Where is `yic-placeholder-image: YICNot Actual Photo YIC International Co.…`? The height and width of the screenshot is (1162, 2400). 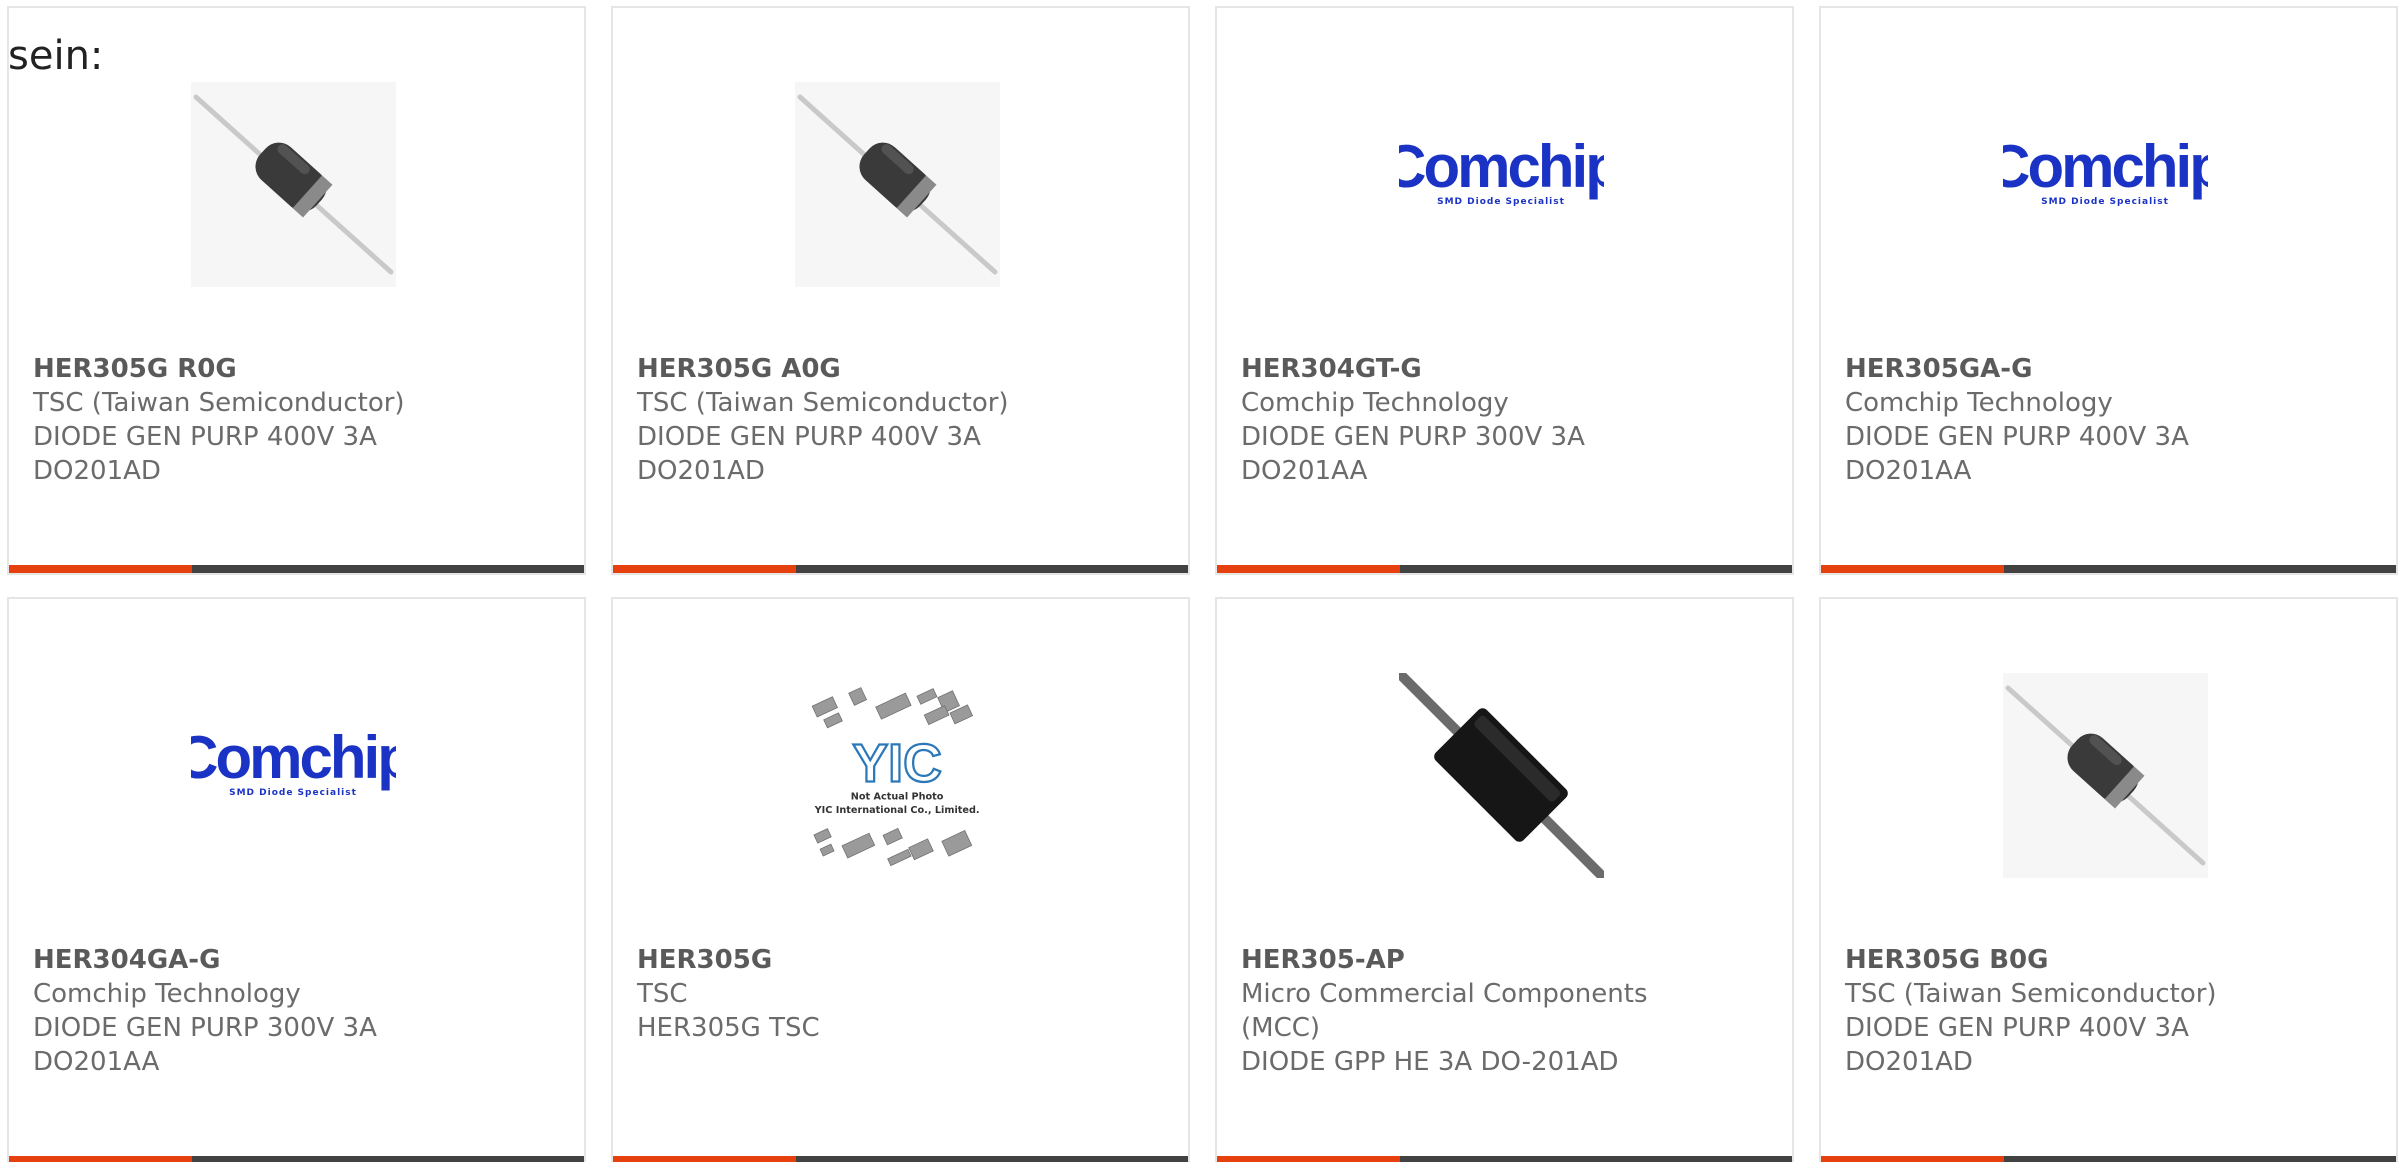 yic-placeholder-image: YICNot Actual Photo YIC International Co.… is located at coordinates (895, 777).